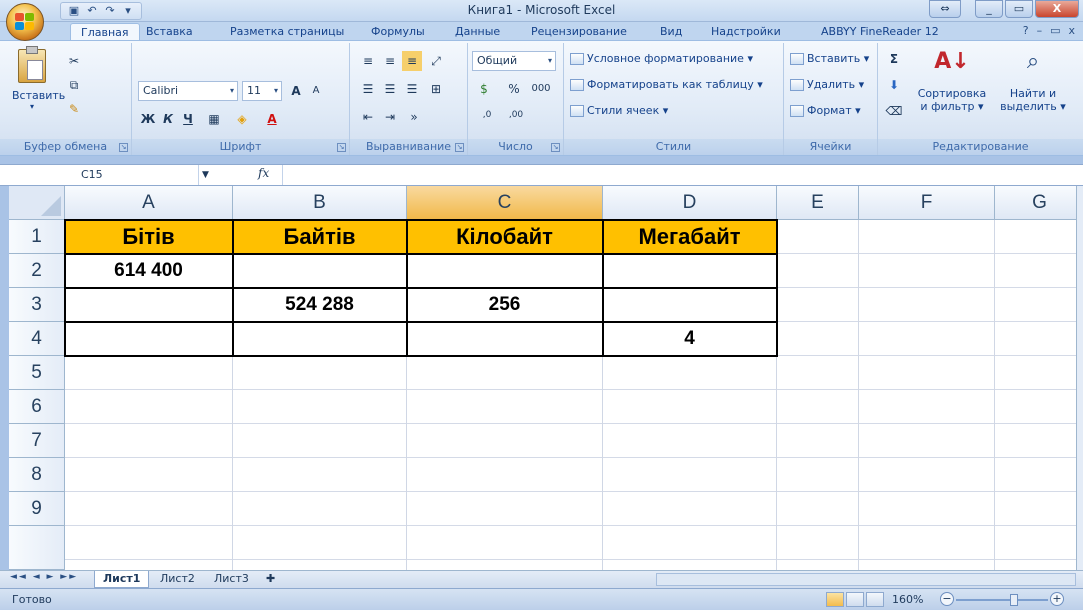  I want to click on zoom-level: 160%, so click(907, 599).